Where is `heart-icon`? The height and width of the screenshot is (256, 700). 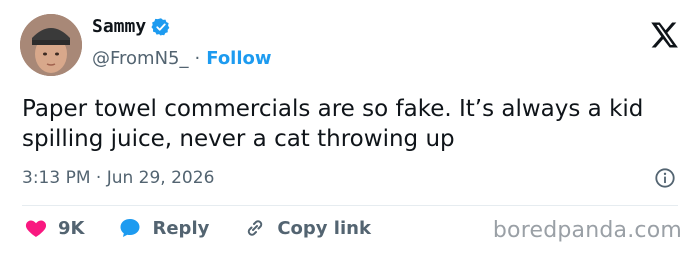
heart-icon is located at coordinates (36, 228).